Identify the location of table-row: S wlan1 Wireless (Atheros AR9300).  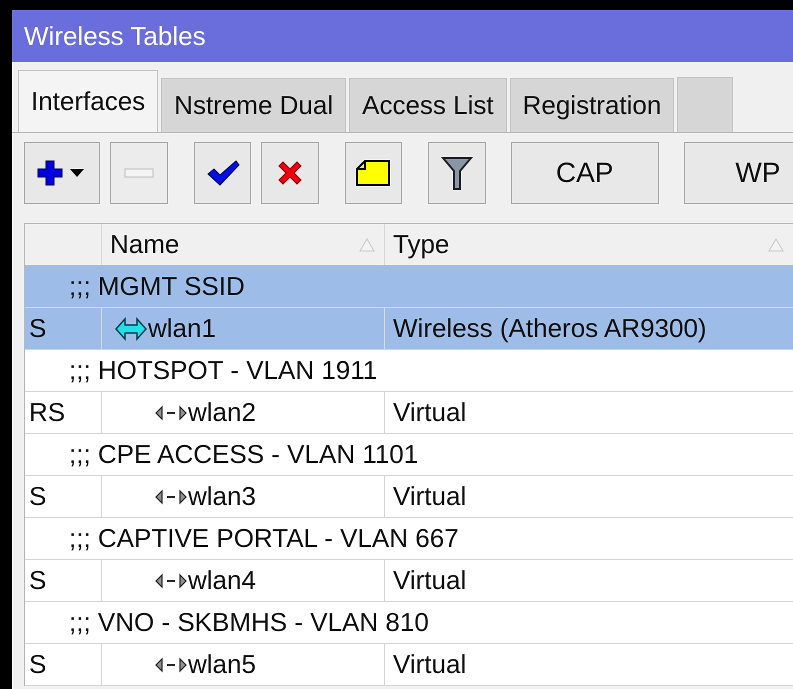
(409, 329).